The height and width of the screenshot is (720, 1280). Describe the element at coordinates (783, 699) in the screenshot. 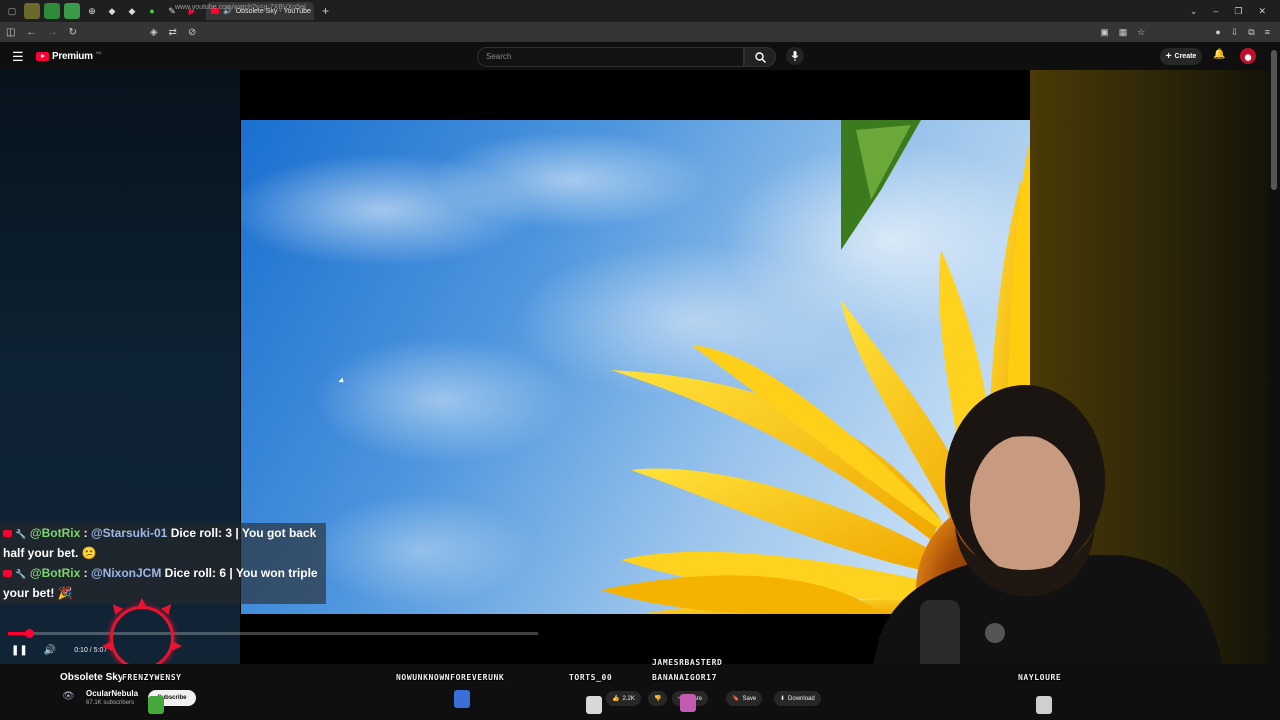

I see `download-icon: ⬇` at that location.